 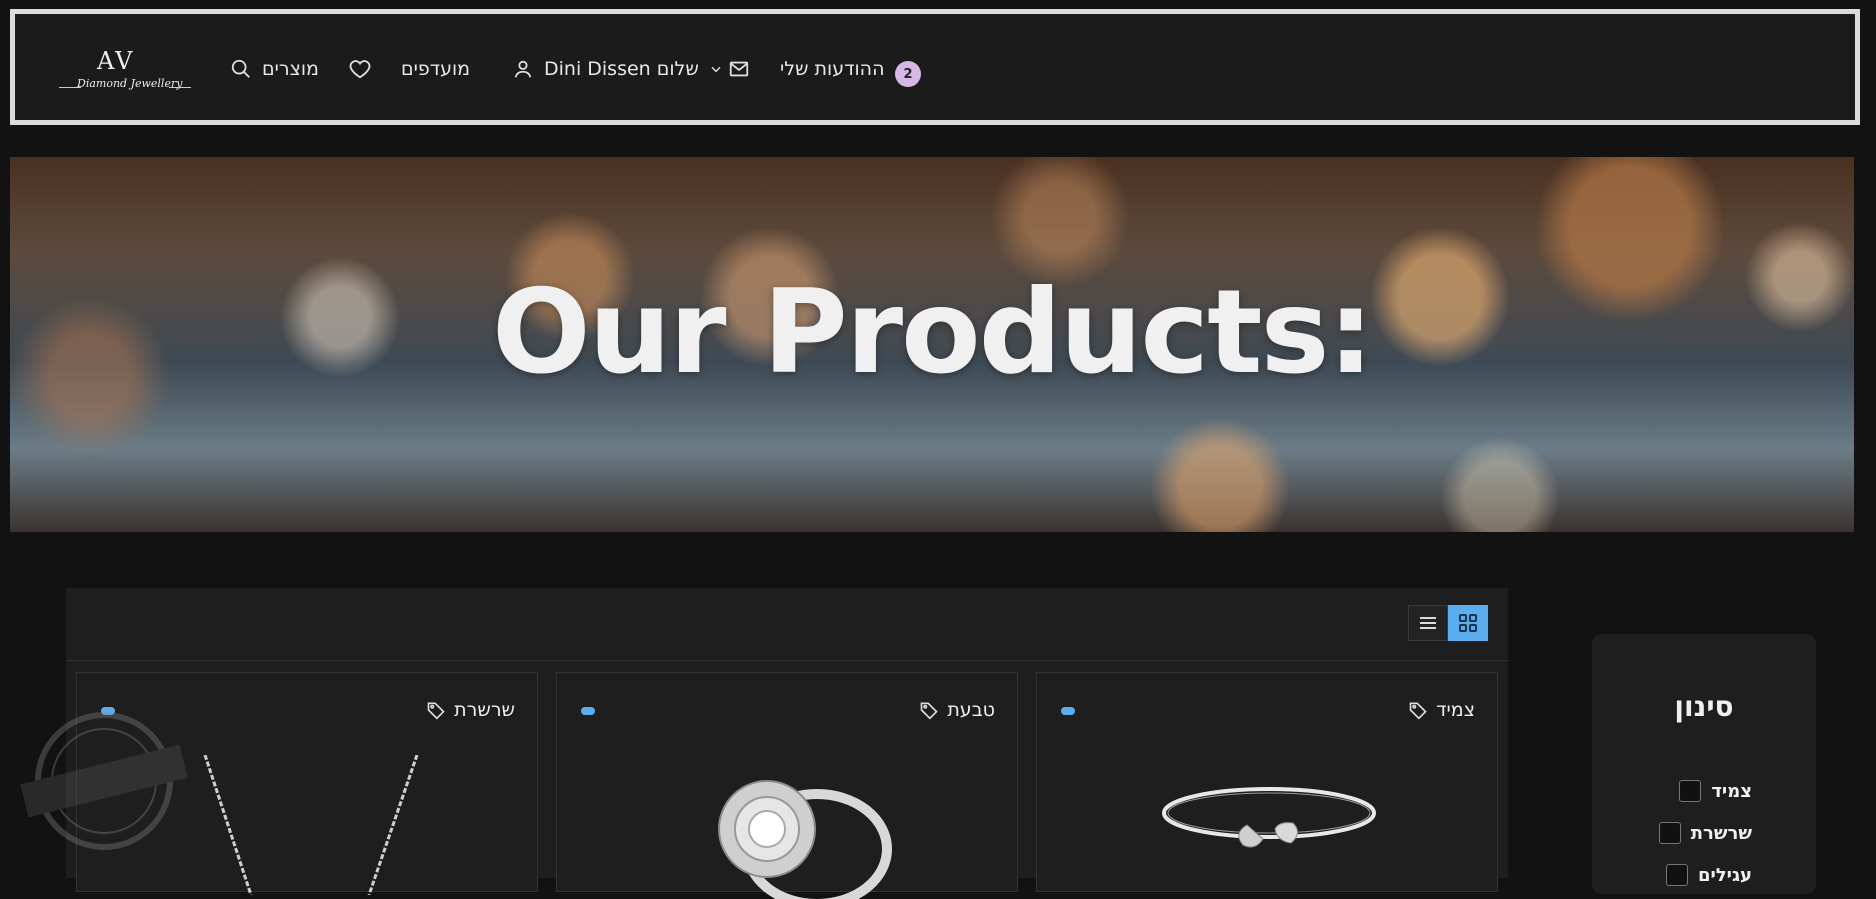 I want to click on necklace-image, so click(x=311, y=825).